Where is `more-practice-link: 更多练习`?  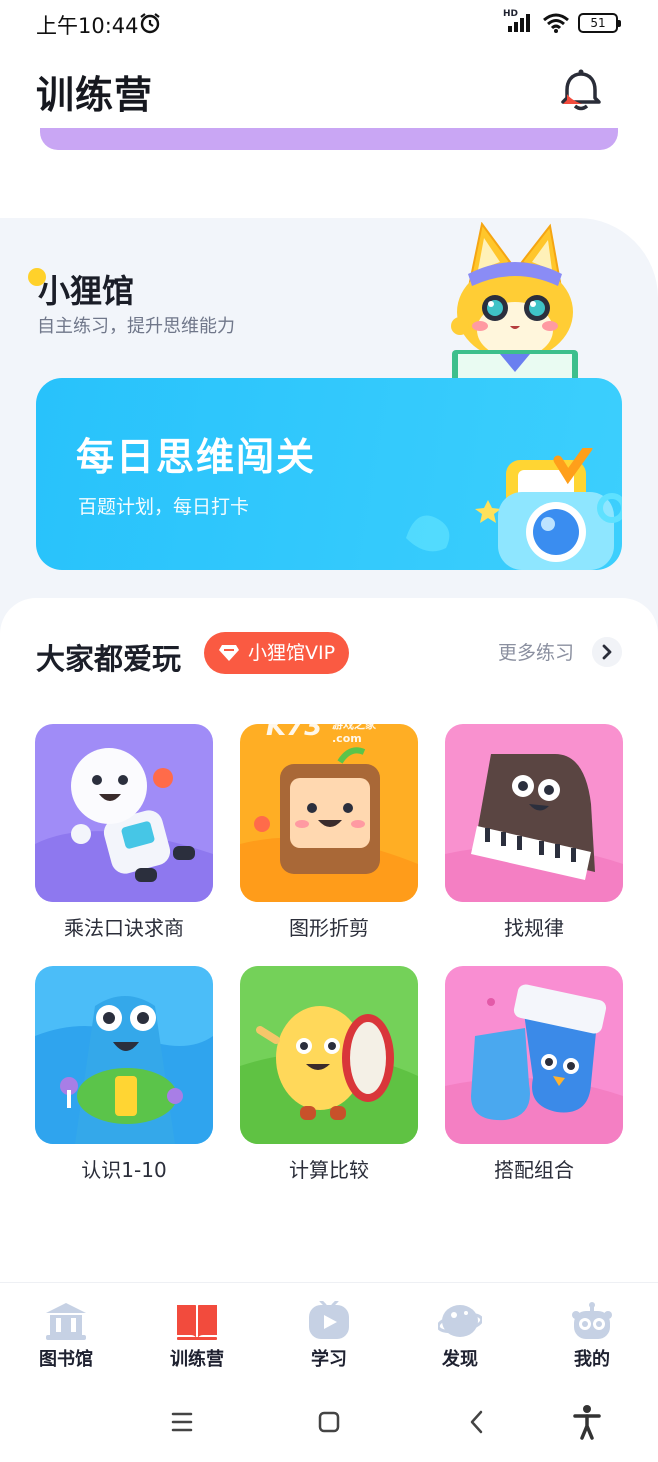
more-practice-link: 更多练习 is located at coordinates (536, 651).